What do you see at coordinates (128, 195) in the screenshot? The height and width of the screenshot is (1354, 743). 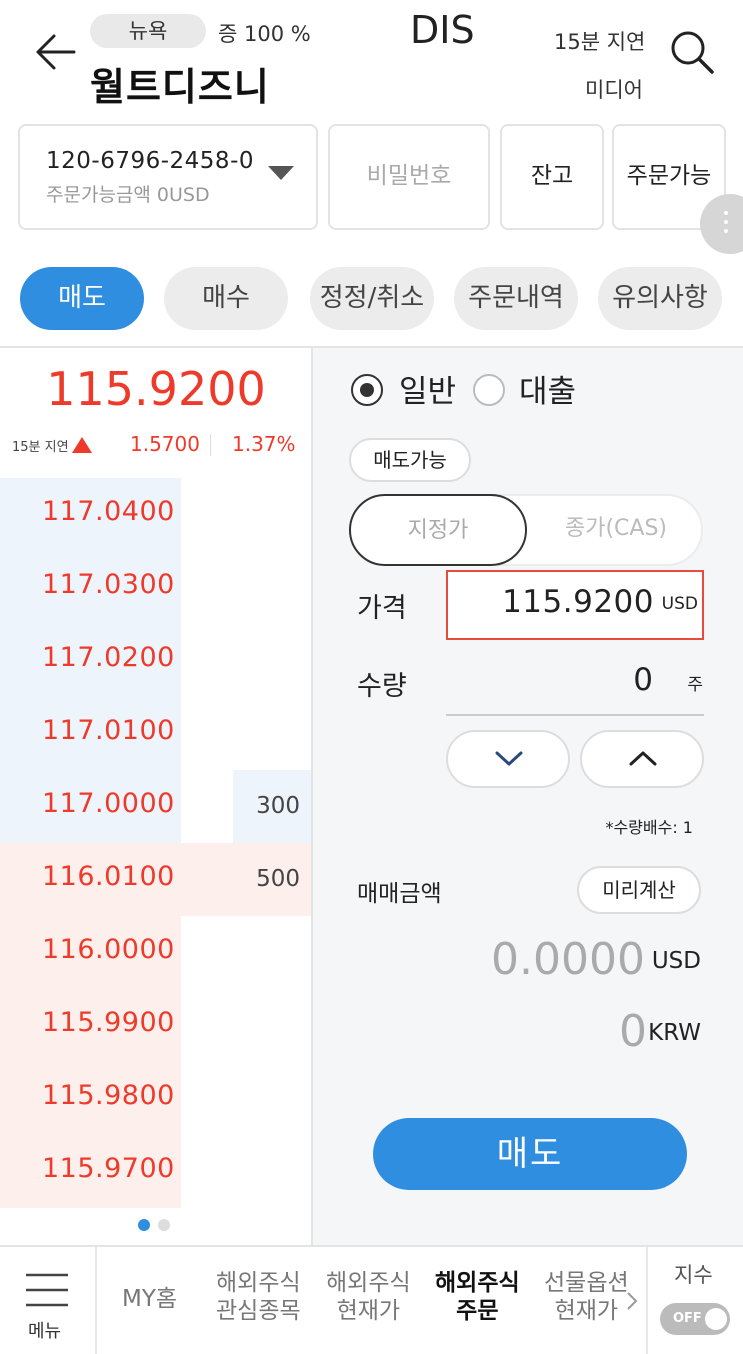 I see `available-amount: 주문가능금액 0USD` at bounding box center [128, 195].